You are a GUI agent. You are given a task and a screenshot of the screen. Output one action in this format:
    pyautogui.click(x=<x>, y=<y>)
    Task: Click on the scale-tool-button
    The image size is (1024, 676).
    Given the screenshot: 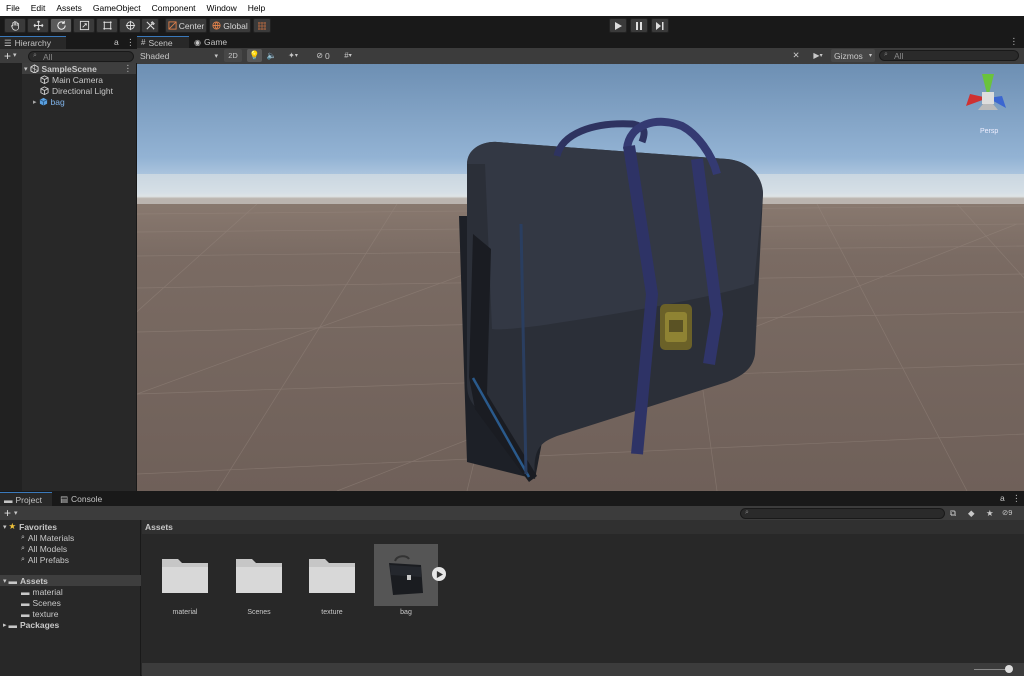 What is the action you would take?
    pyautogui.click(x=84, y=25)
    